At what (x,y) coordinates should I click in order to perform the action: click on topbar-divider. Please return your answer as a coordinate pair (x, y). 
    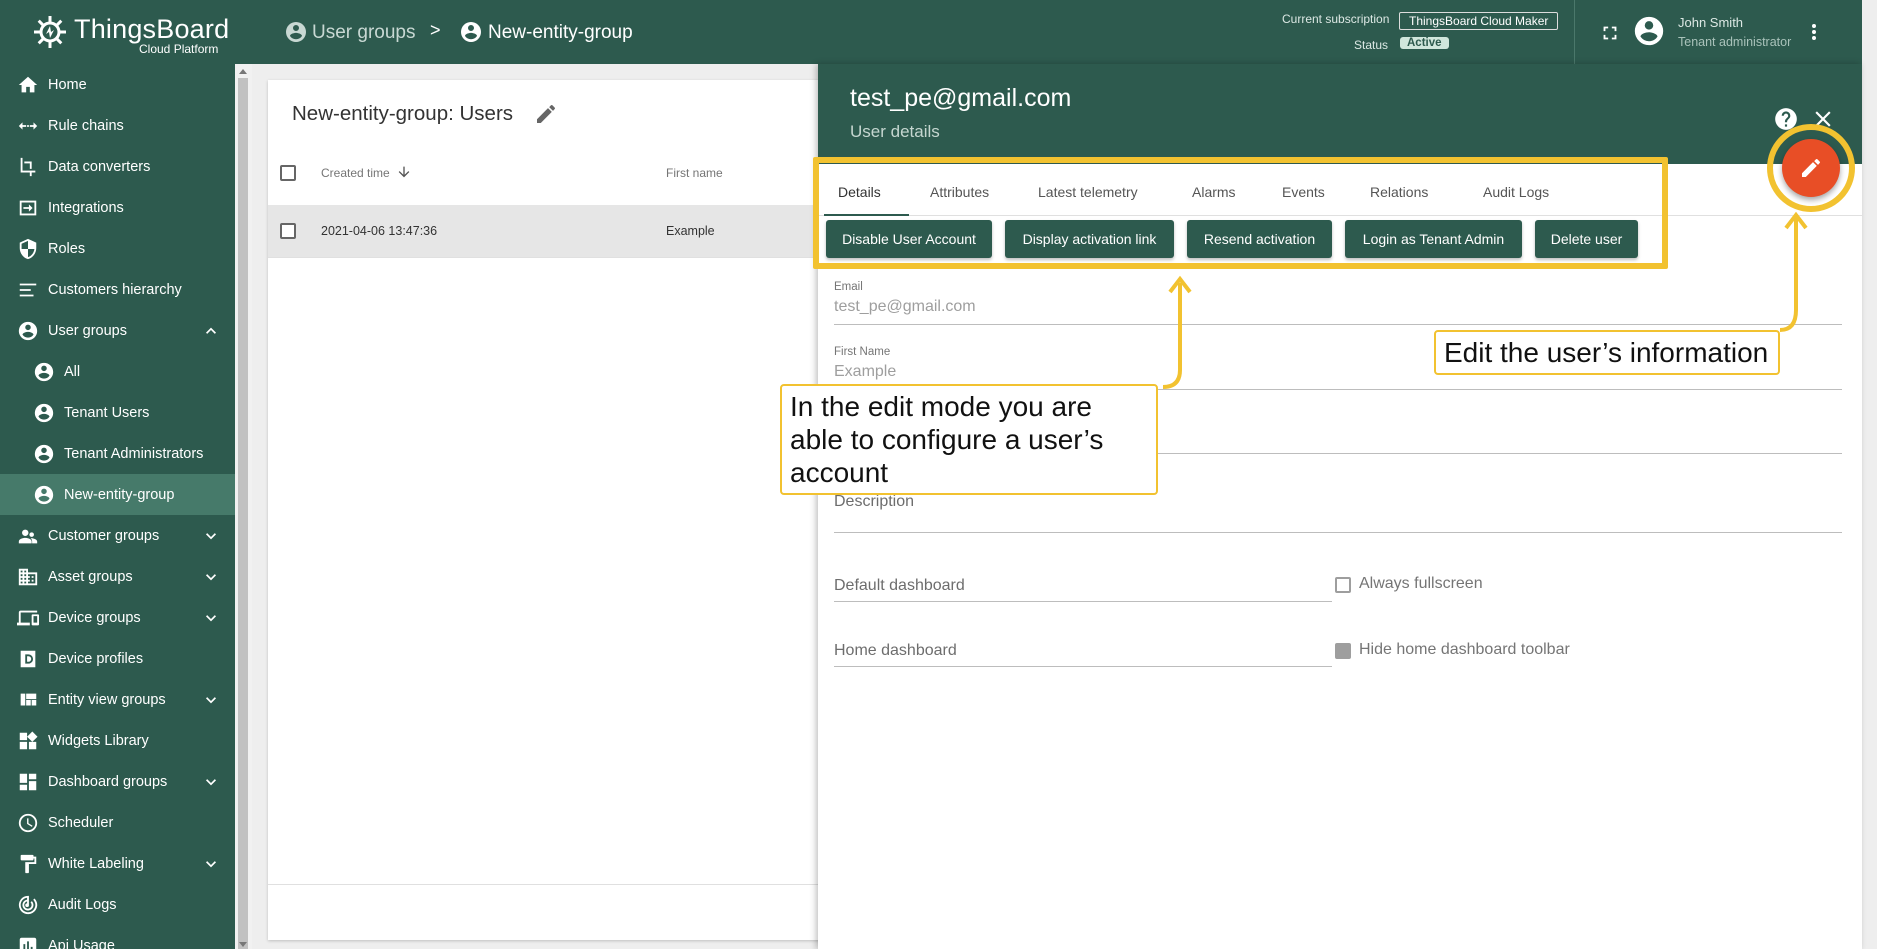
    Looking at the image, I should click on (1574, 32).